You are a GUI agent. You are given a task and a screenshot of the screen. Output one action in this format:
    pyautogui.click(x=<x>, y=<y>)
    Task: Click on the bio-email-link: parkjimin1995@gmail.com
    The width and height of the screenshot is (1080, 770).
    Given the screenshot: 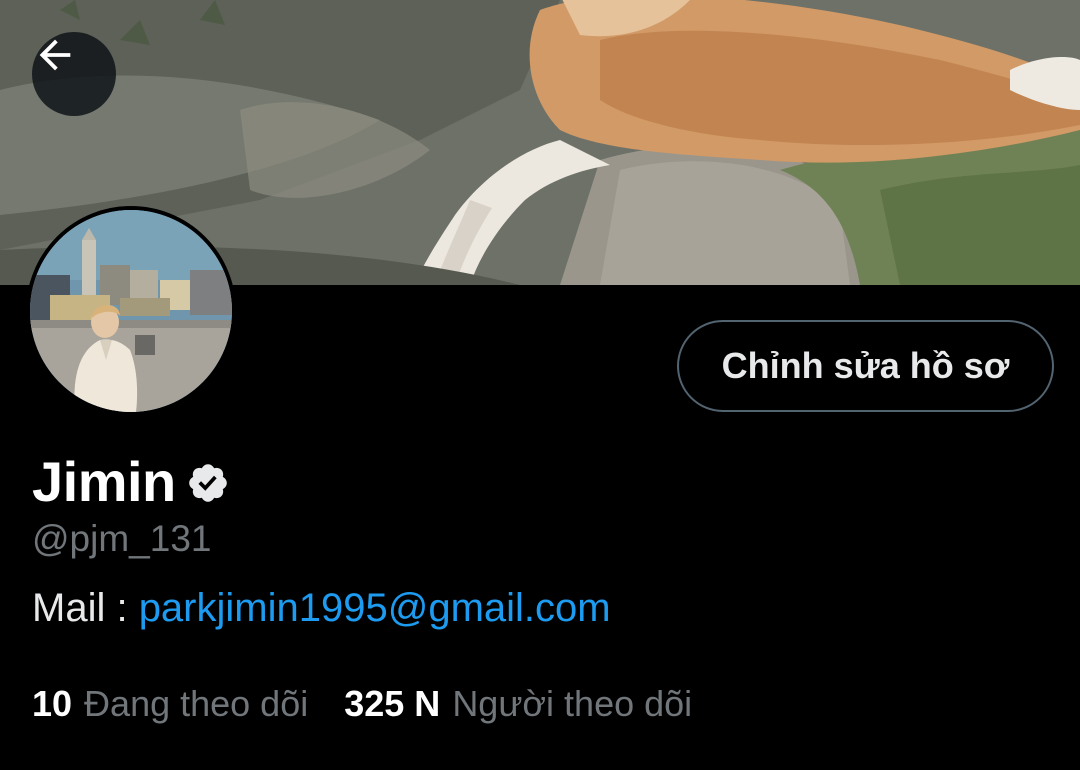 What is the action you would take?
    pyautogui.click(x=375, y=608)
    